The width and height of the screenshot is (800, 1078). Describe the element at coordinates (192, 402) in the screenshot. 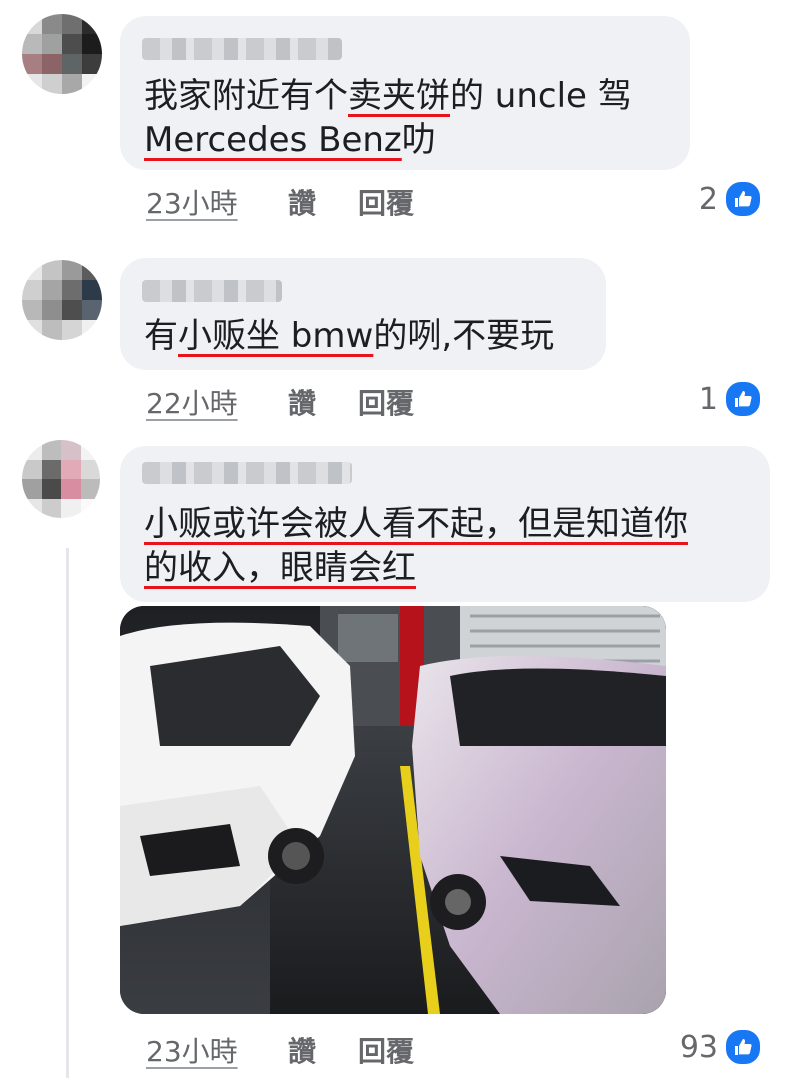

I see `timestamp-link: 22小時` at that location.